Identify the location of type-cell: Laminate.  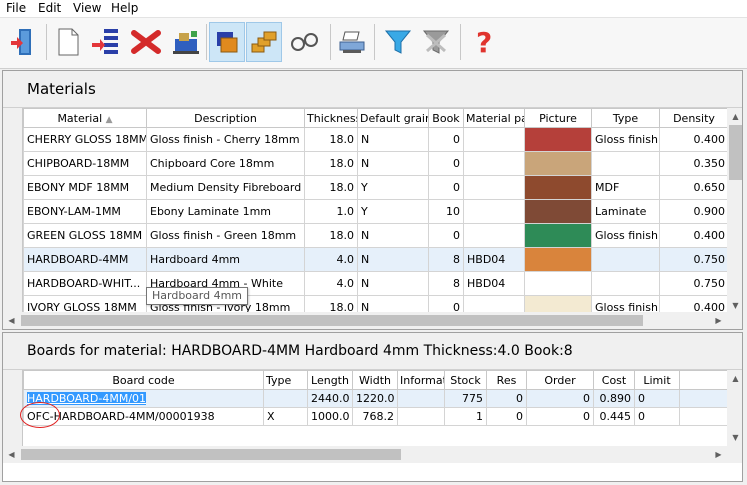
(625, 211).